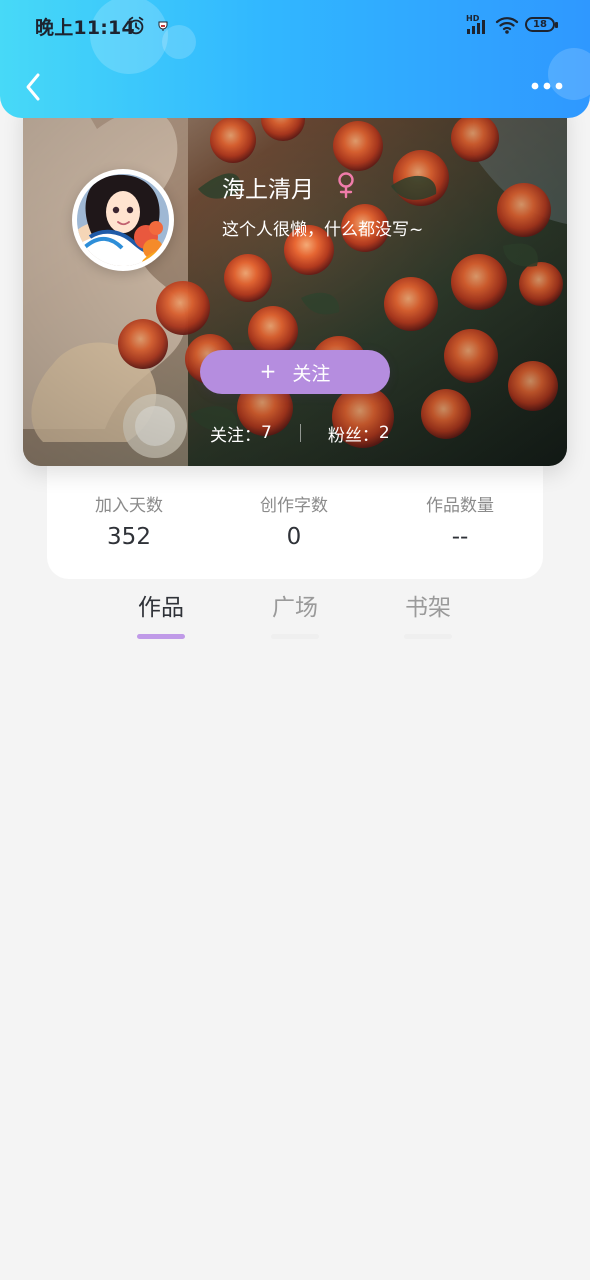 The width and height of the screenshot is (590, 1280). What do you see at coordinates (353, 435) in the screenshot?
I see `fans-label: 粉丝：` at bounding box center [353, 435].